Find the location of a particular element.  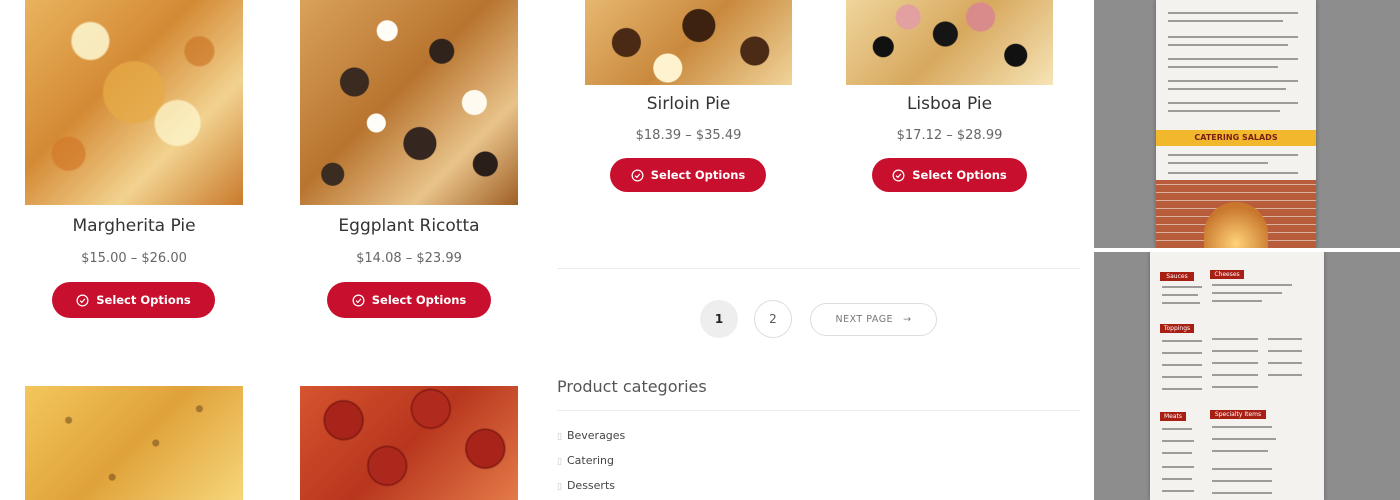

category-label: Beverages is located at coordinates (596, 435).